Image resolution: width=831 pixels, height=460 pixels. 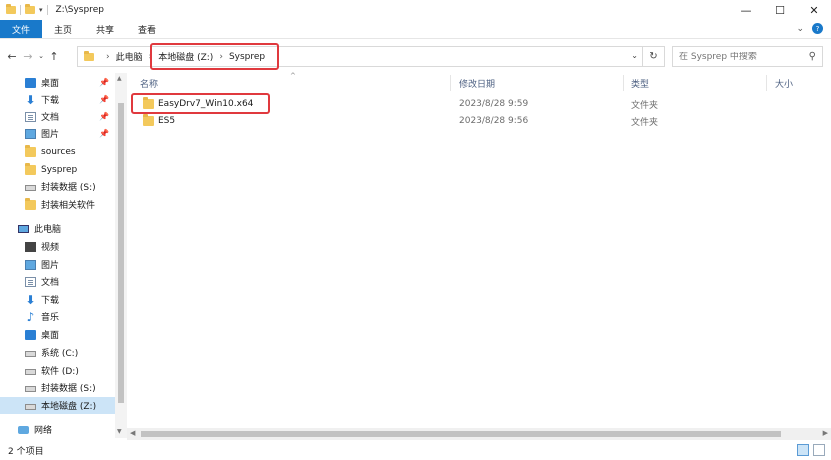 What do you see at coordinates (41, 10) in the screenshot?
I see `quick-access-dropdown-icon: ▾` at bounding box center [41, 10].